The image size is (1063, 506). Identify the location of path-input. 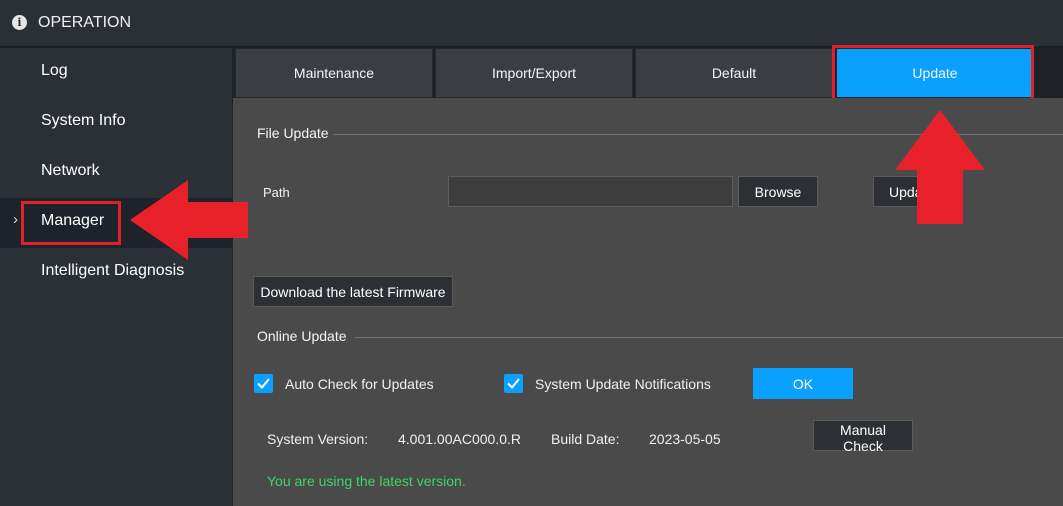
(590, 191).